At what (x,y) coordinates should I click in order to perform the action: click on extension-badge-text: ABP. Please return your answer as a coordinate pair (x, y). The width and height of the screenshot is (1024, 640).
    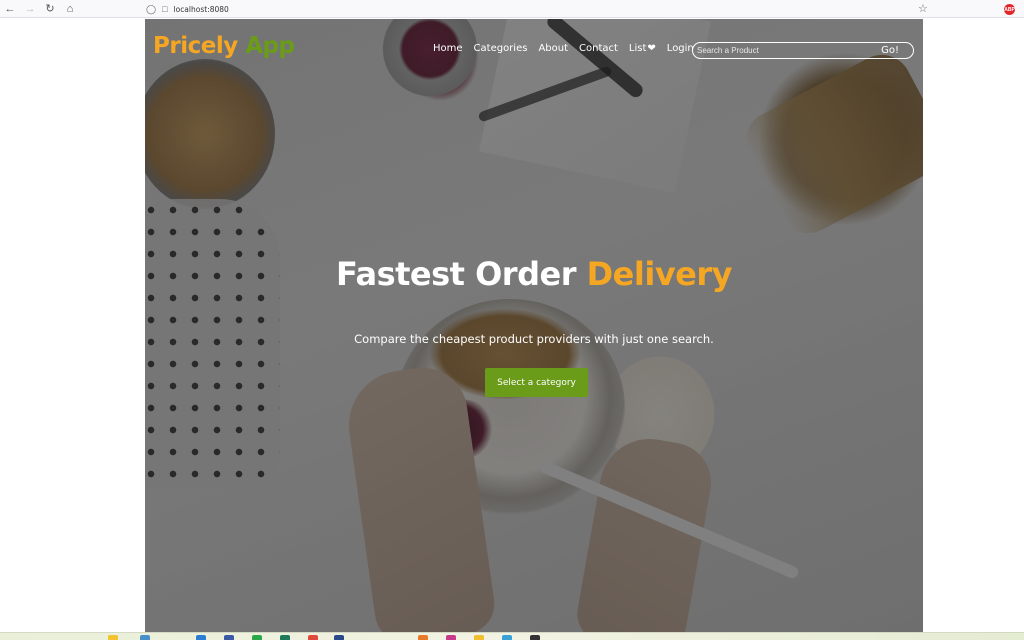
    Looking at the image, I should click on (1009, 9).